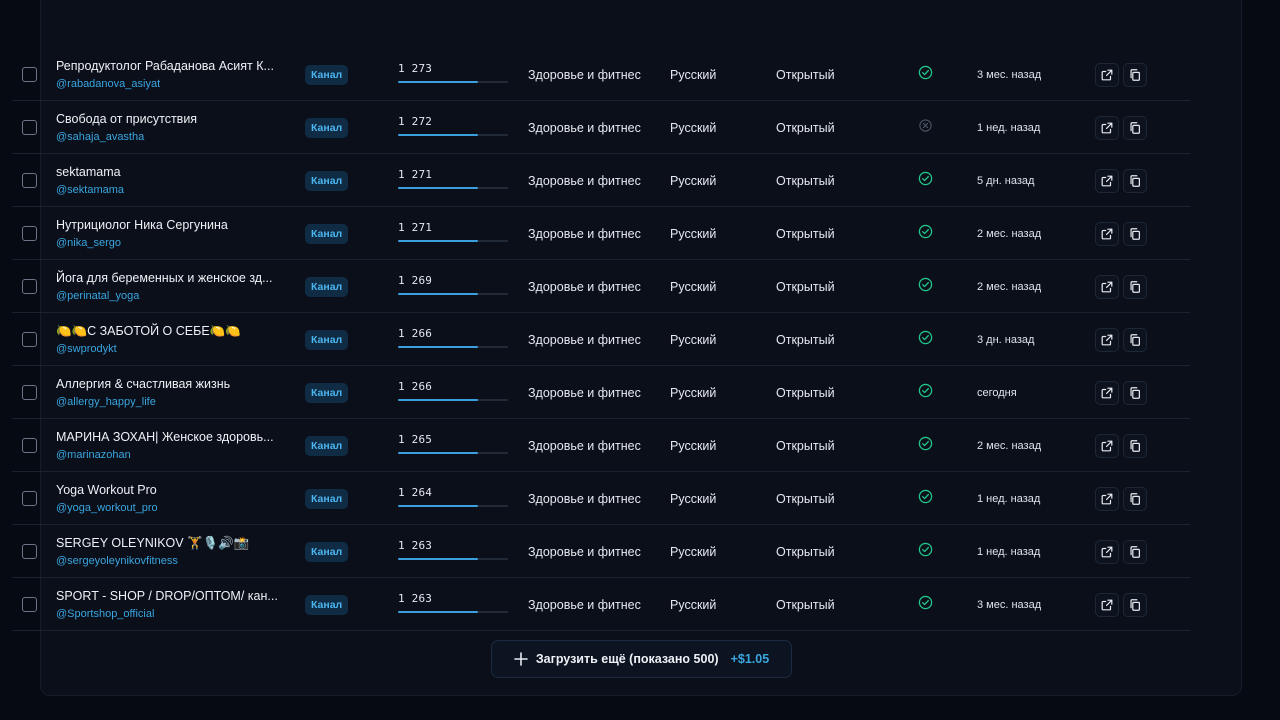 The image size is (1280, 720). What do you see at coordinates (88, 243) in the screenshot?
I see `channel-handle: @nika_sergo` at bounding box center [88, 243].